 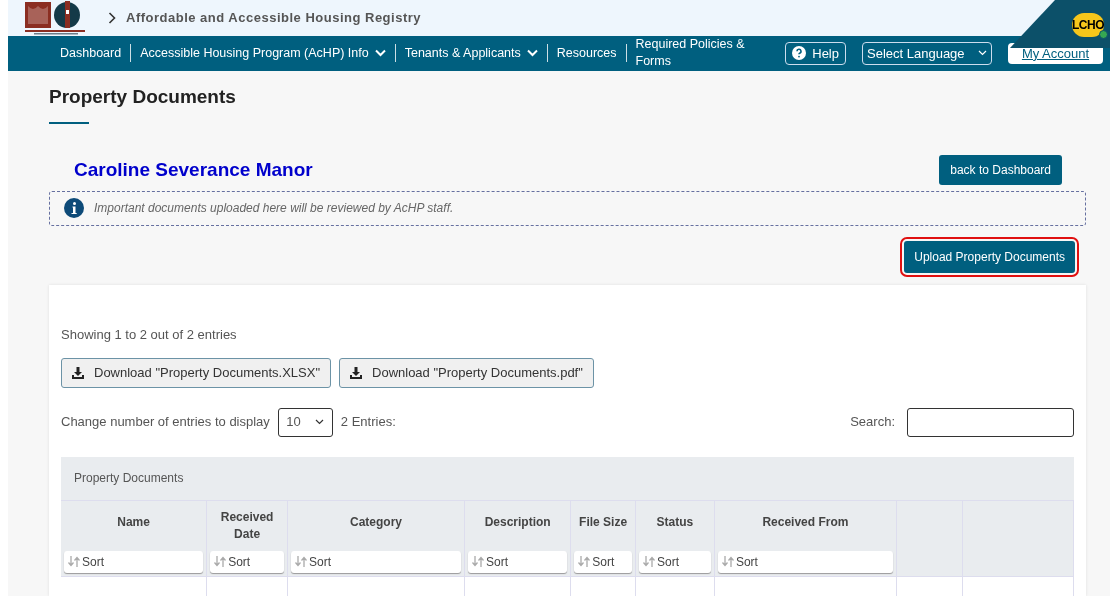 What do you see at coordinates (165, 422) in the screenshot?
I see `entries-label: Change number of entries to display` at bounding box center [165, 422].